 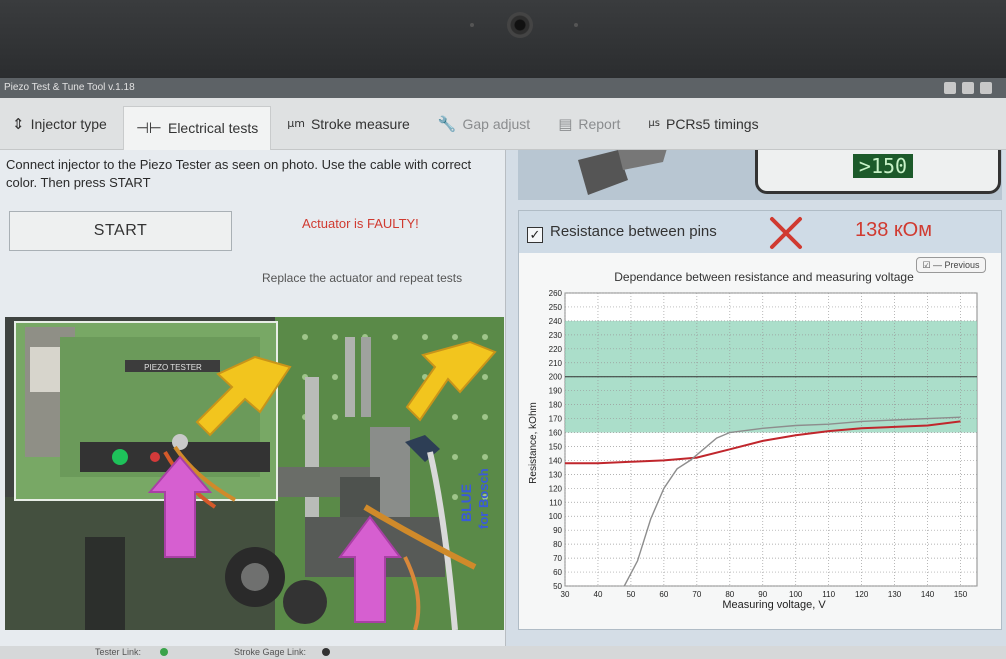 What do you see at coordinates (556, 433) in the screenshot?
I see `y-tick-label: 160` at bounding box center [556, 433].